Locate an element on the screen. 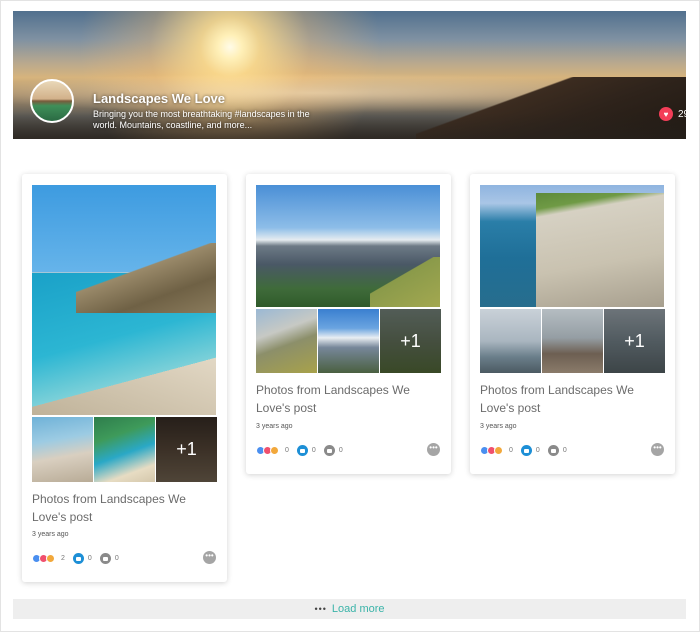  load-more-label: Load more is located at coordinates (358, 609).